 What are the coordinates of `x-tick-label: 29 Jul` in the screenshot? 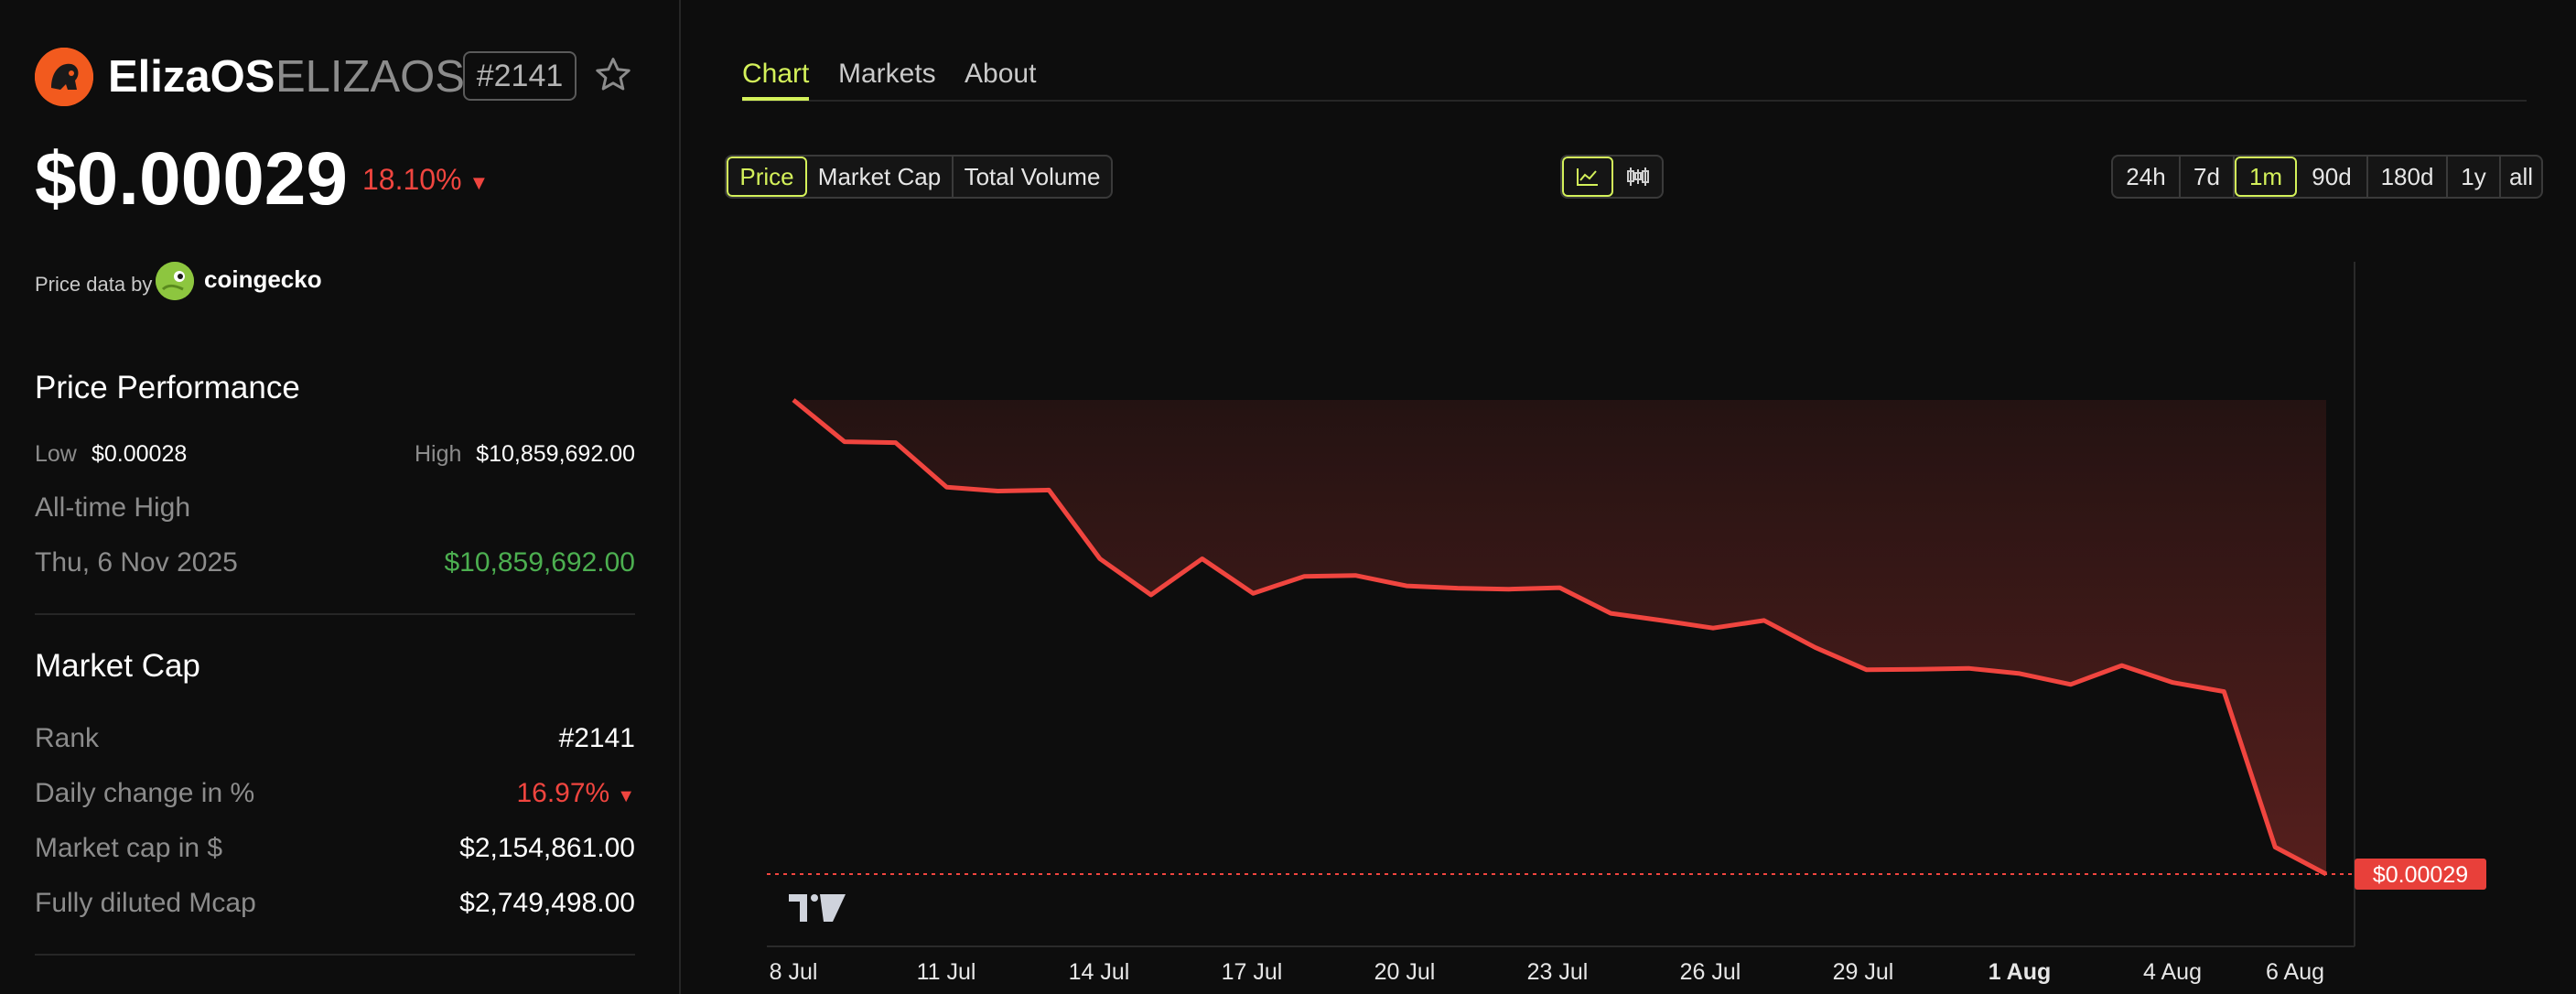 It's located at (1863, 972).